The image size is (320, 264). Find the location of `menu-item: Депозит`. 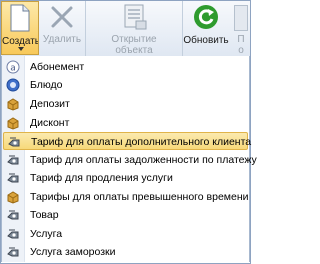

menu-item: Депозит is located at coordinates (125, 104).